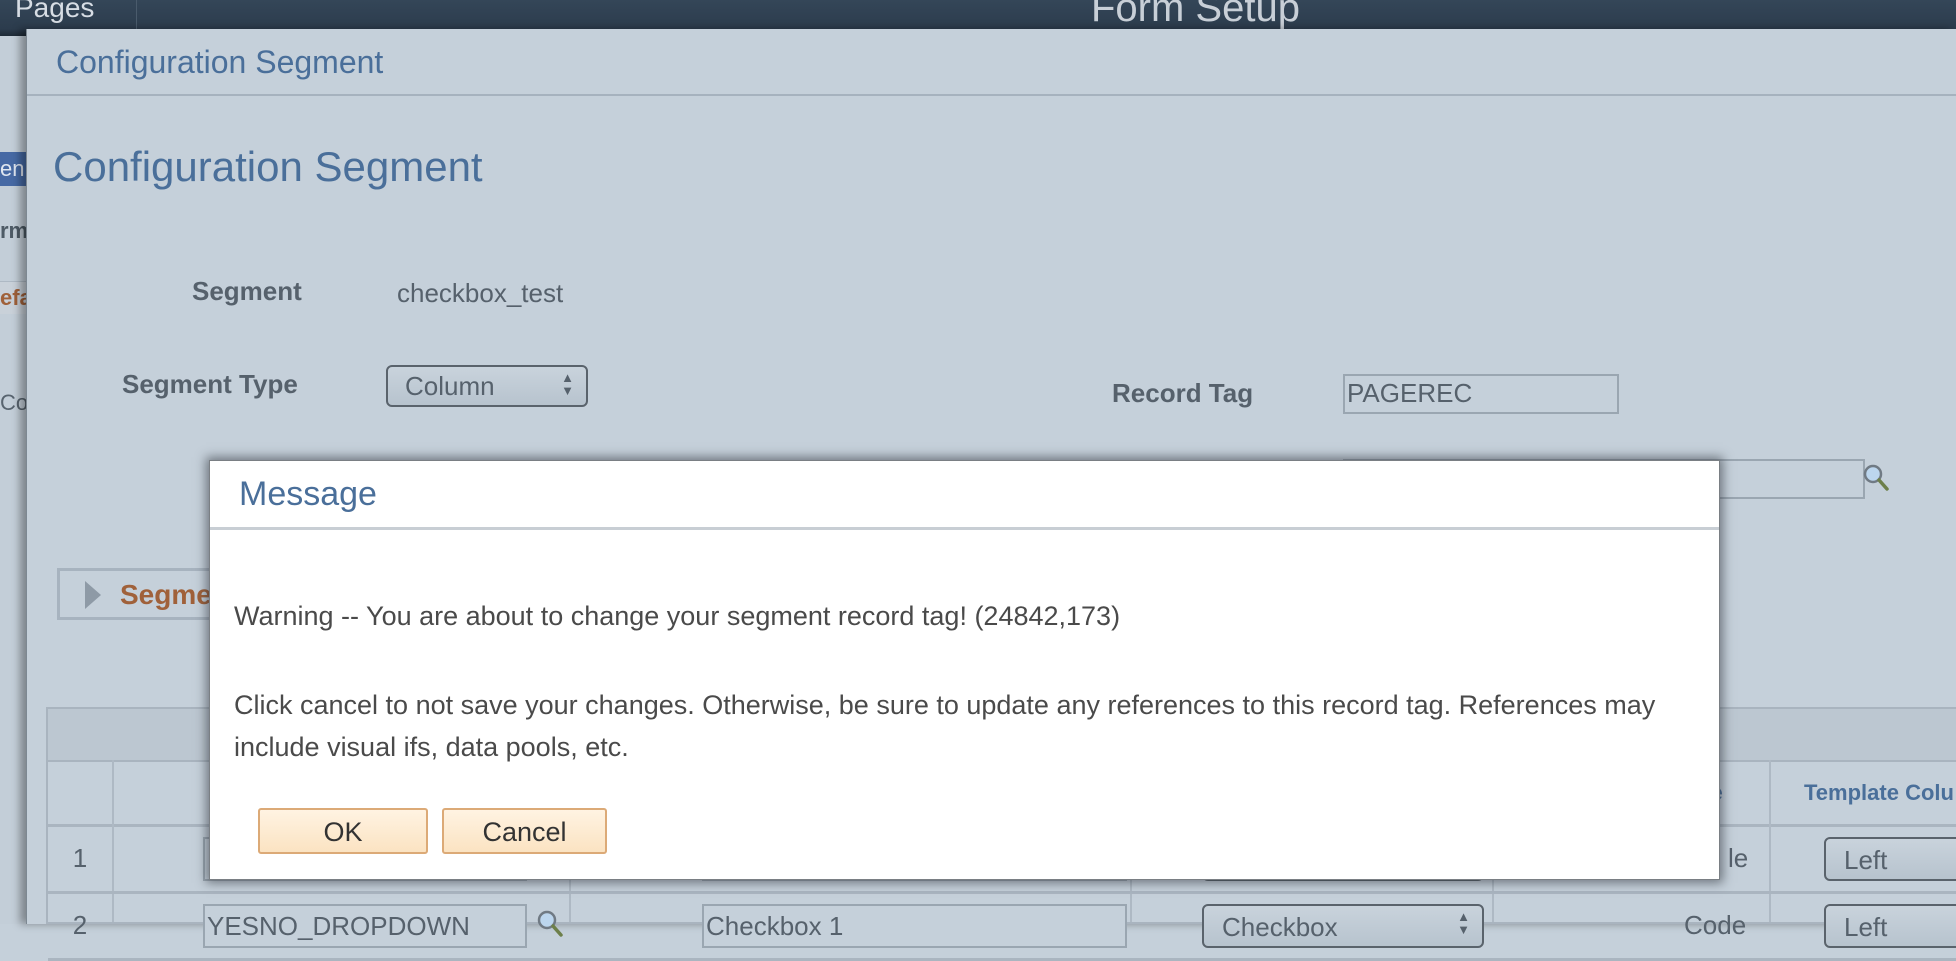  I want to click on background-section-label: efa, so click(13, 297).